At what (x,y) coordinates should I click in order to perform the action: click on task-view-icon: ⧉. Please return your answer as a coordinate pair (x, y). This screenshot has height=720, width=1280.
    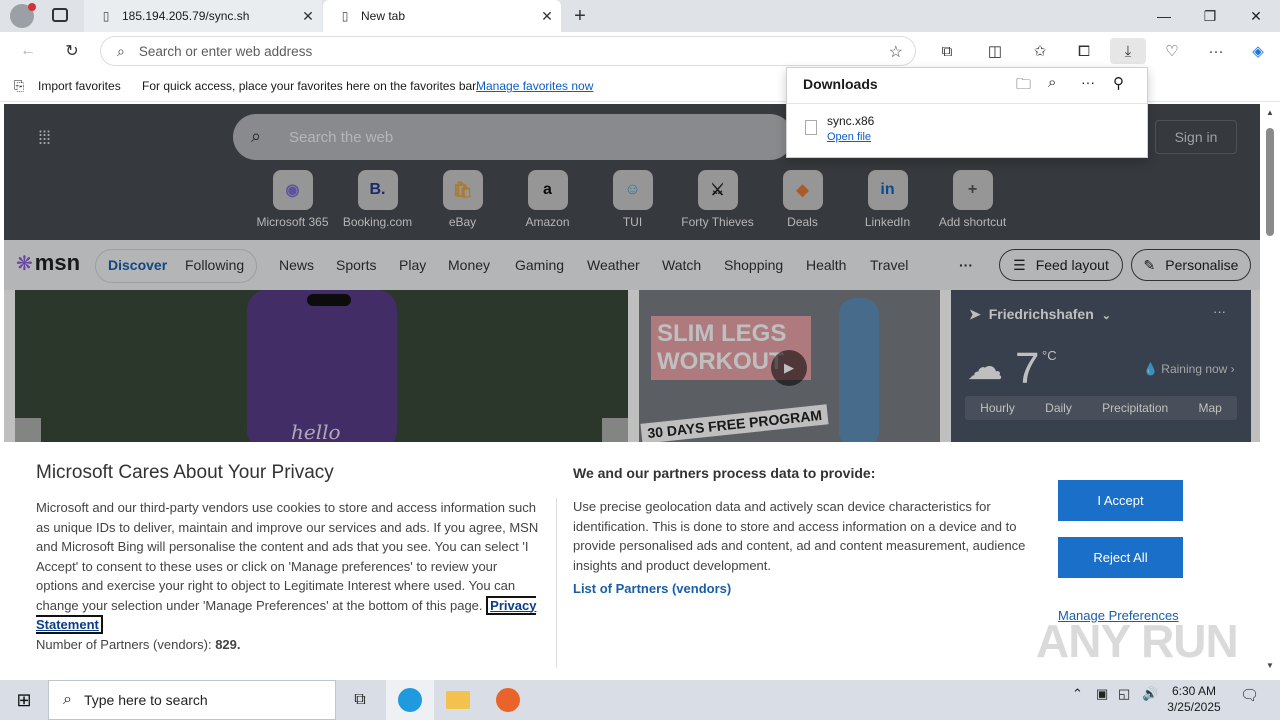
    Looking at the image, I should click on (360, 700).